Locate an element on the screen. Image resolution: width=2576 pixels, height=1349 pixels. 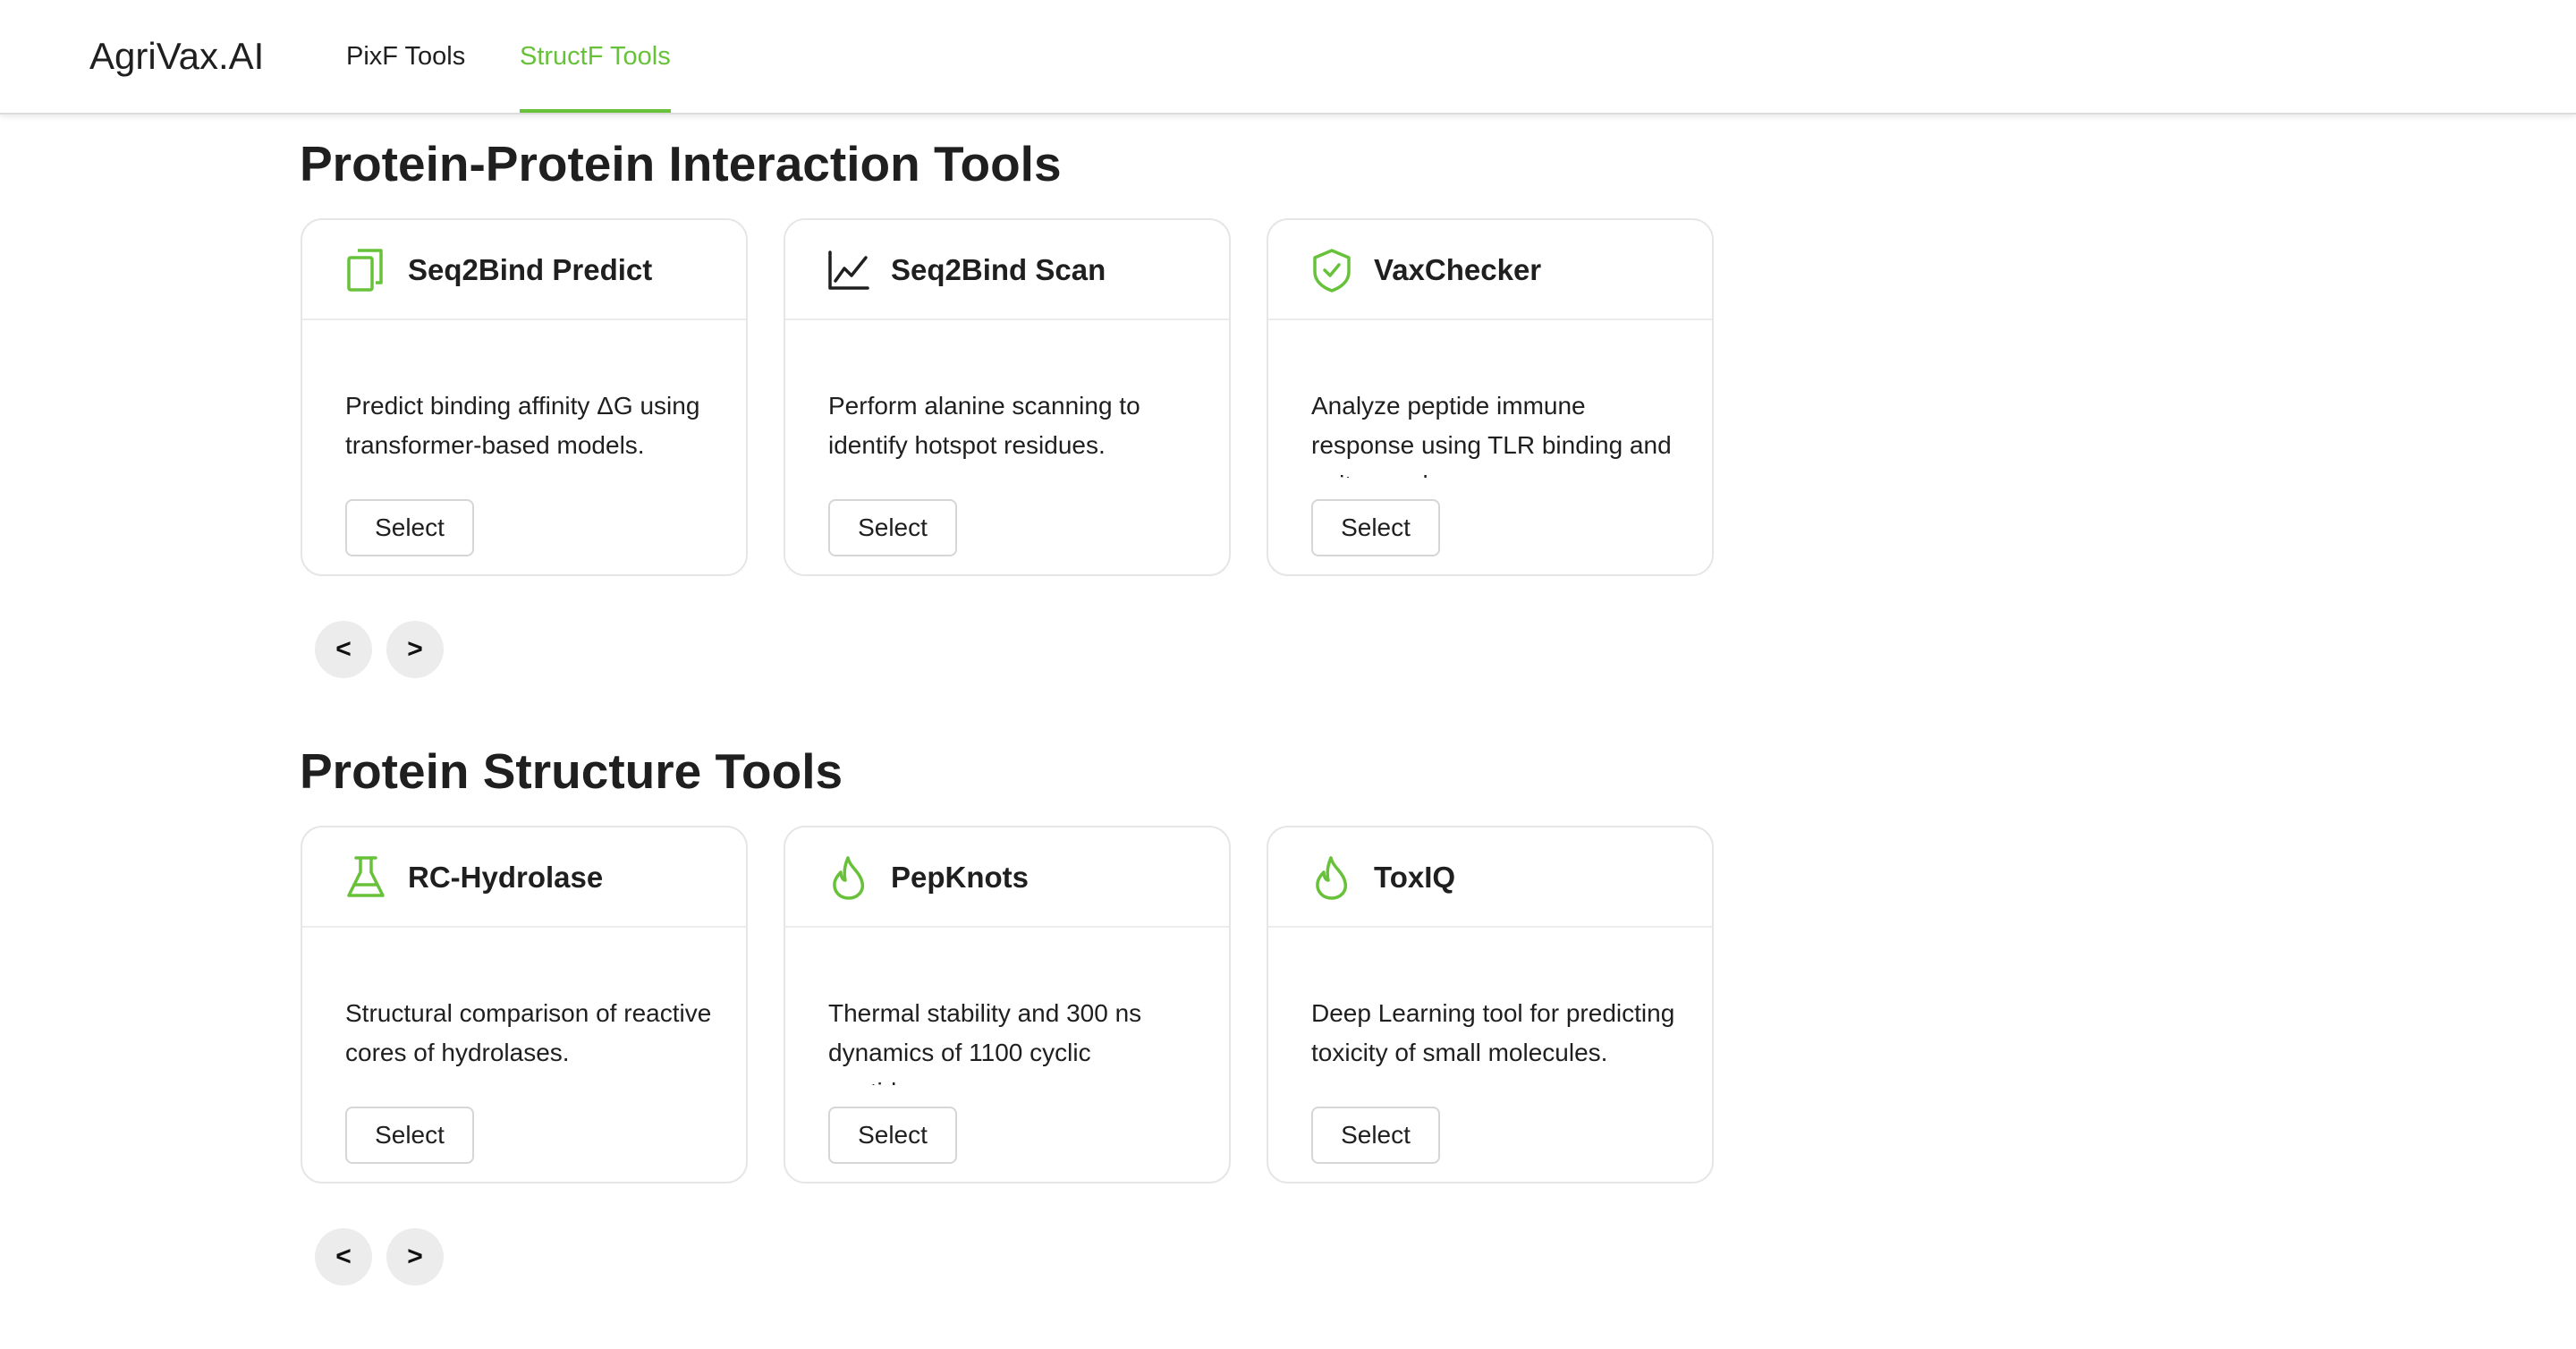
tab-pixf-tools: PixF Tools is located at coordinates (405, 76).